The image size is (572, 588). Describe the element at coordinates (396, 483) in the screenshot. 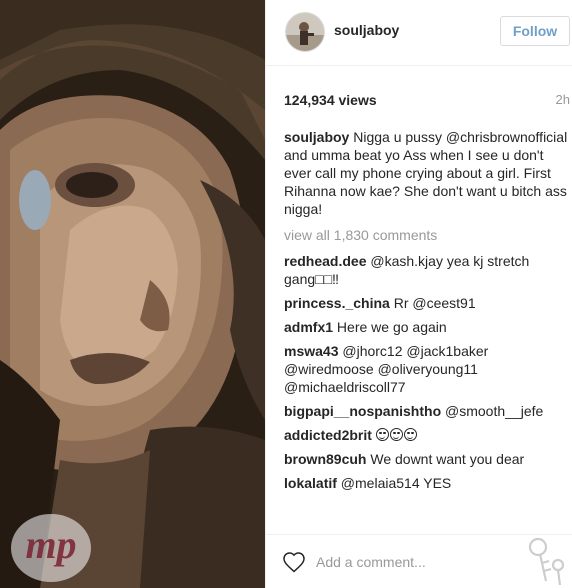

I see `comment-text: @melaia514 YES` at that location.